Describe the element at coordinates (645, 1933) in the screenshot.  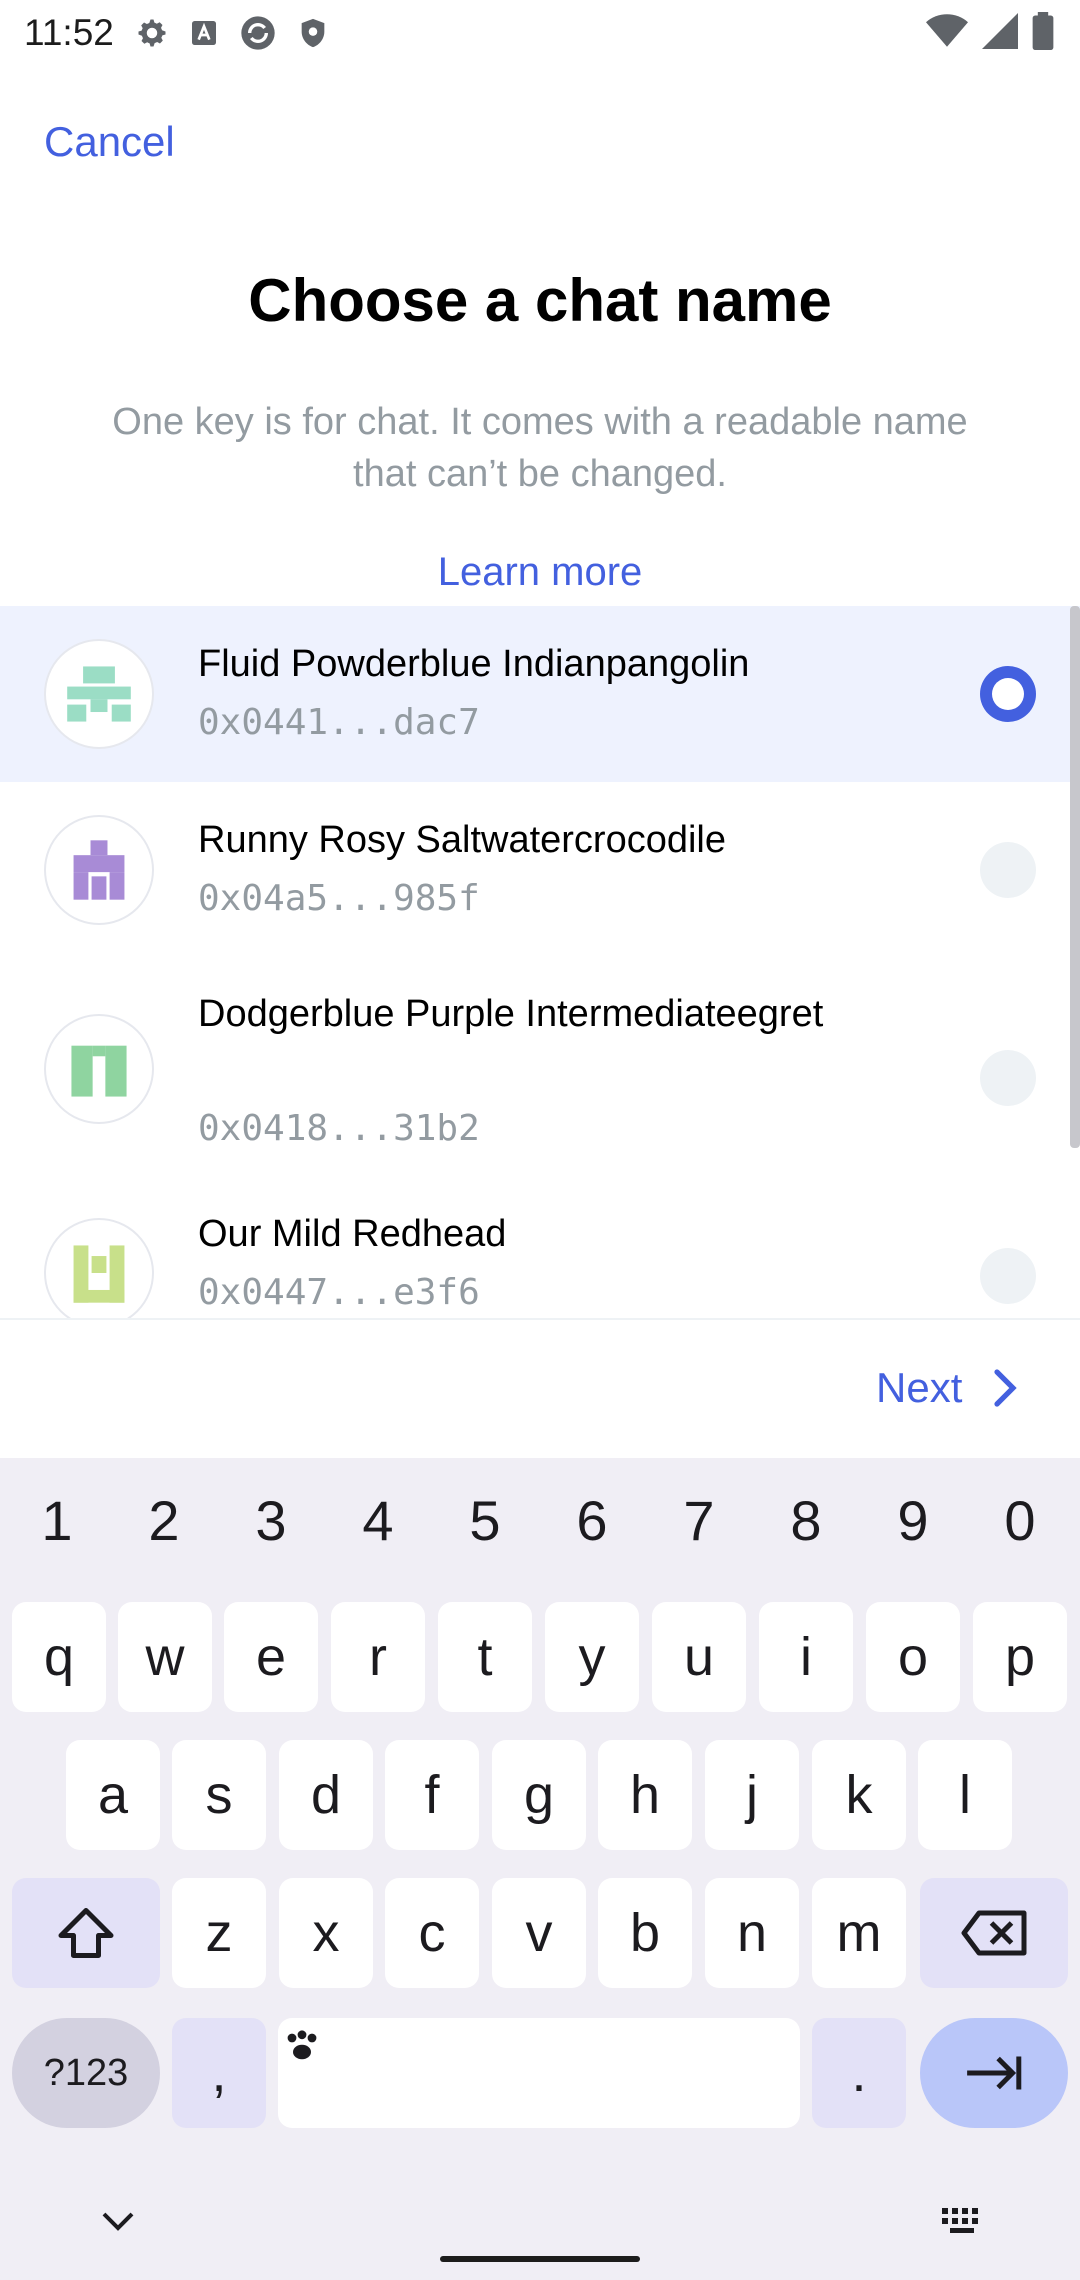
I see `key-b: b` at that location.